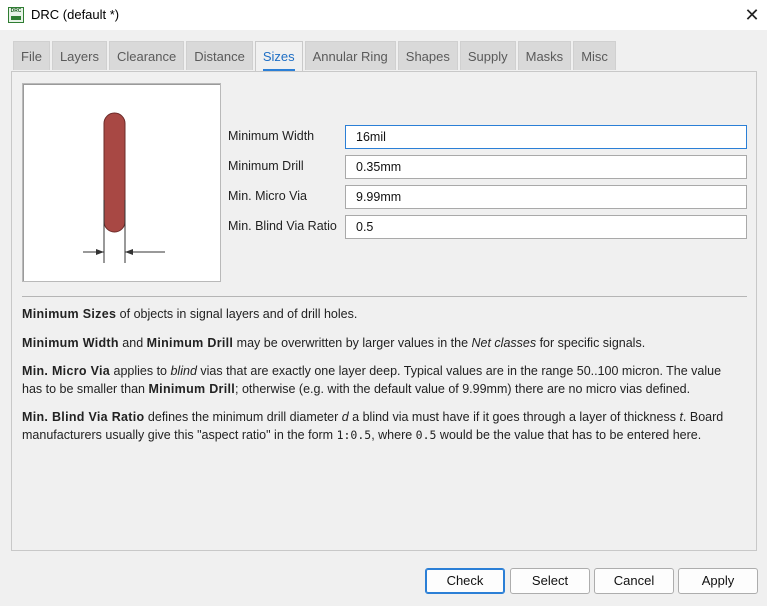 Image resolution: width=767 pixels, height=606 pixels. What do you see at coordinates (129, 252) in the screenshot?
I see `arrow-head-right-icon` at bounding box center [129, 252].